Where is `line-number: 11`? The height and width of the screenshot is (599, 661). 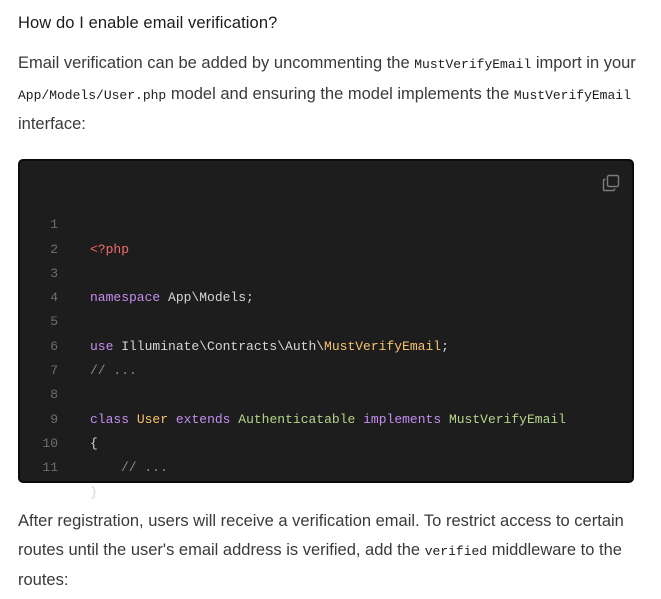
line-number: 11 is located at coordinates (50, 468).